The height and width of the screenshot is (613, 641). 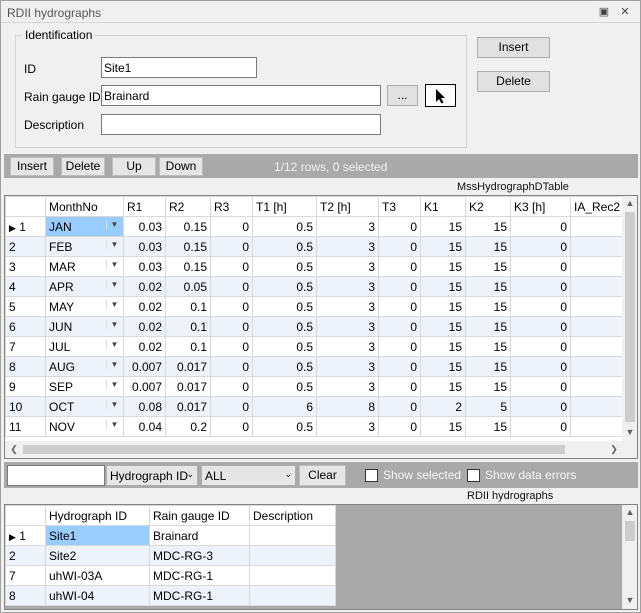 What do you see at coordinates (179, 67) in the screenshot?
I see `id-input: Site1` at bounding box center [179, 67].